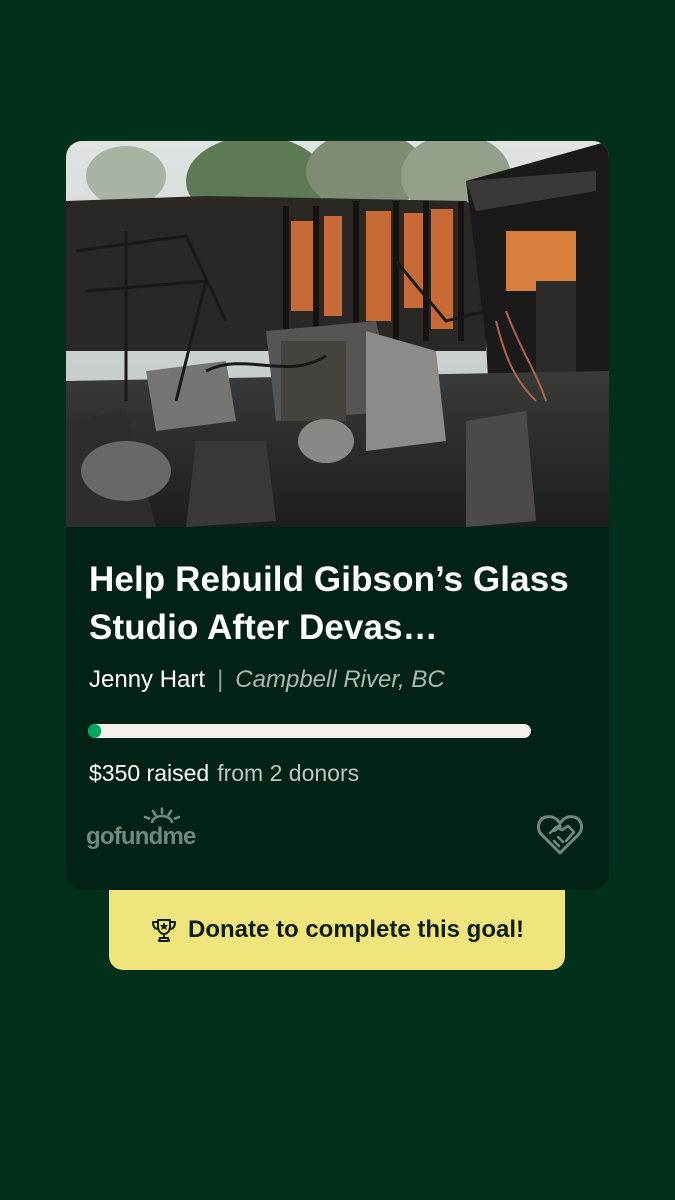  What do you see at coordinates (95, 731) in the screenshot?
I see `progress-fill` at bounding box center [95, 731].